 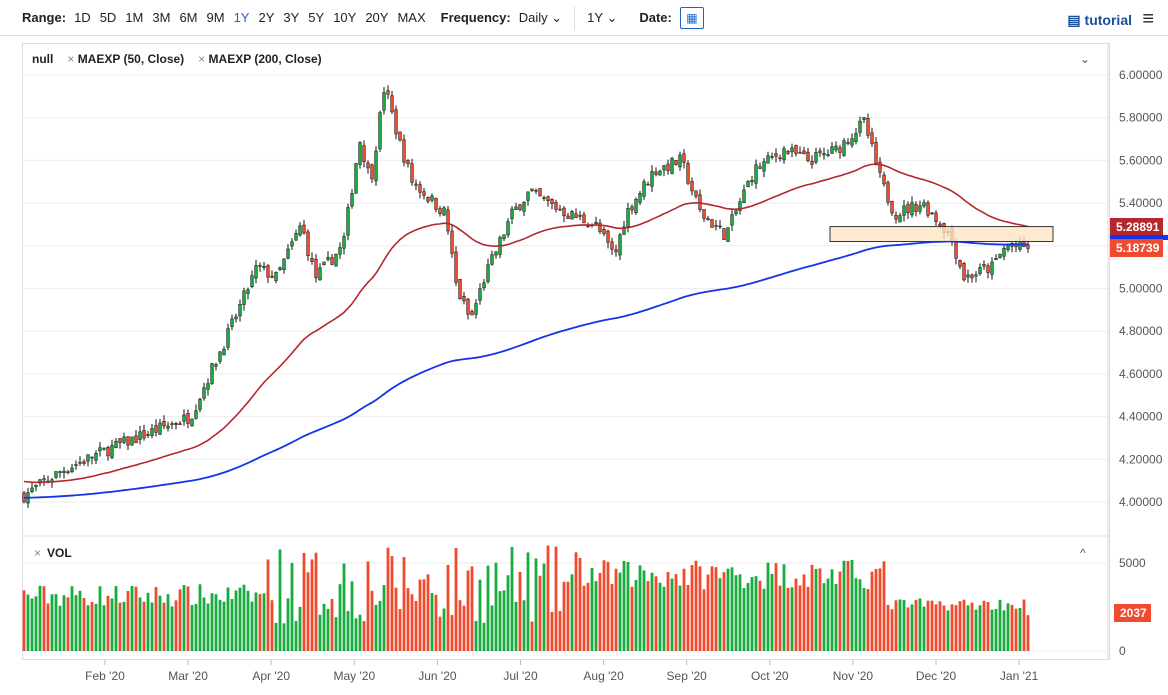 I want to click on x-tick-label: Jan '21, so click(x=1019, y=676).